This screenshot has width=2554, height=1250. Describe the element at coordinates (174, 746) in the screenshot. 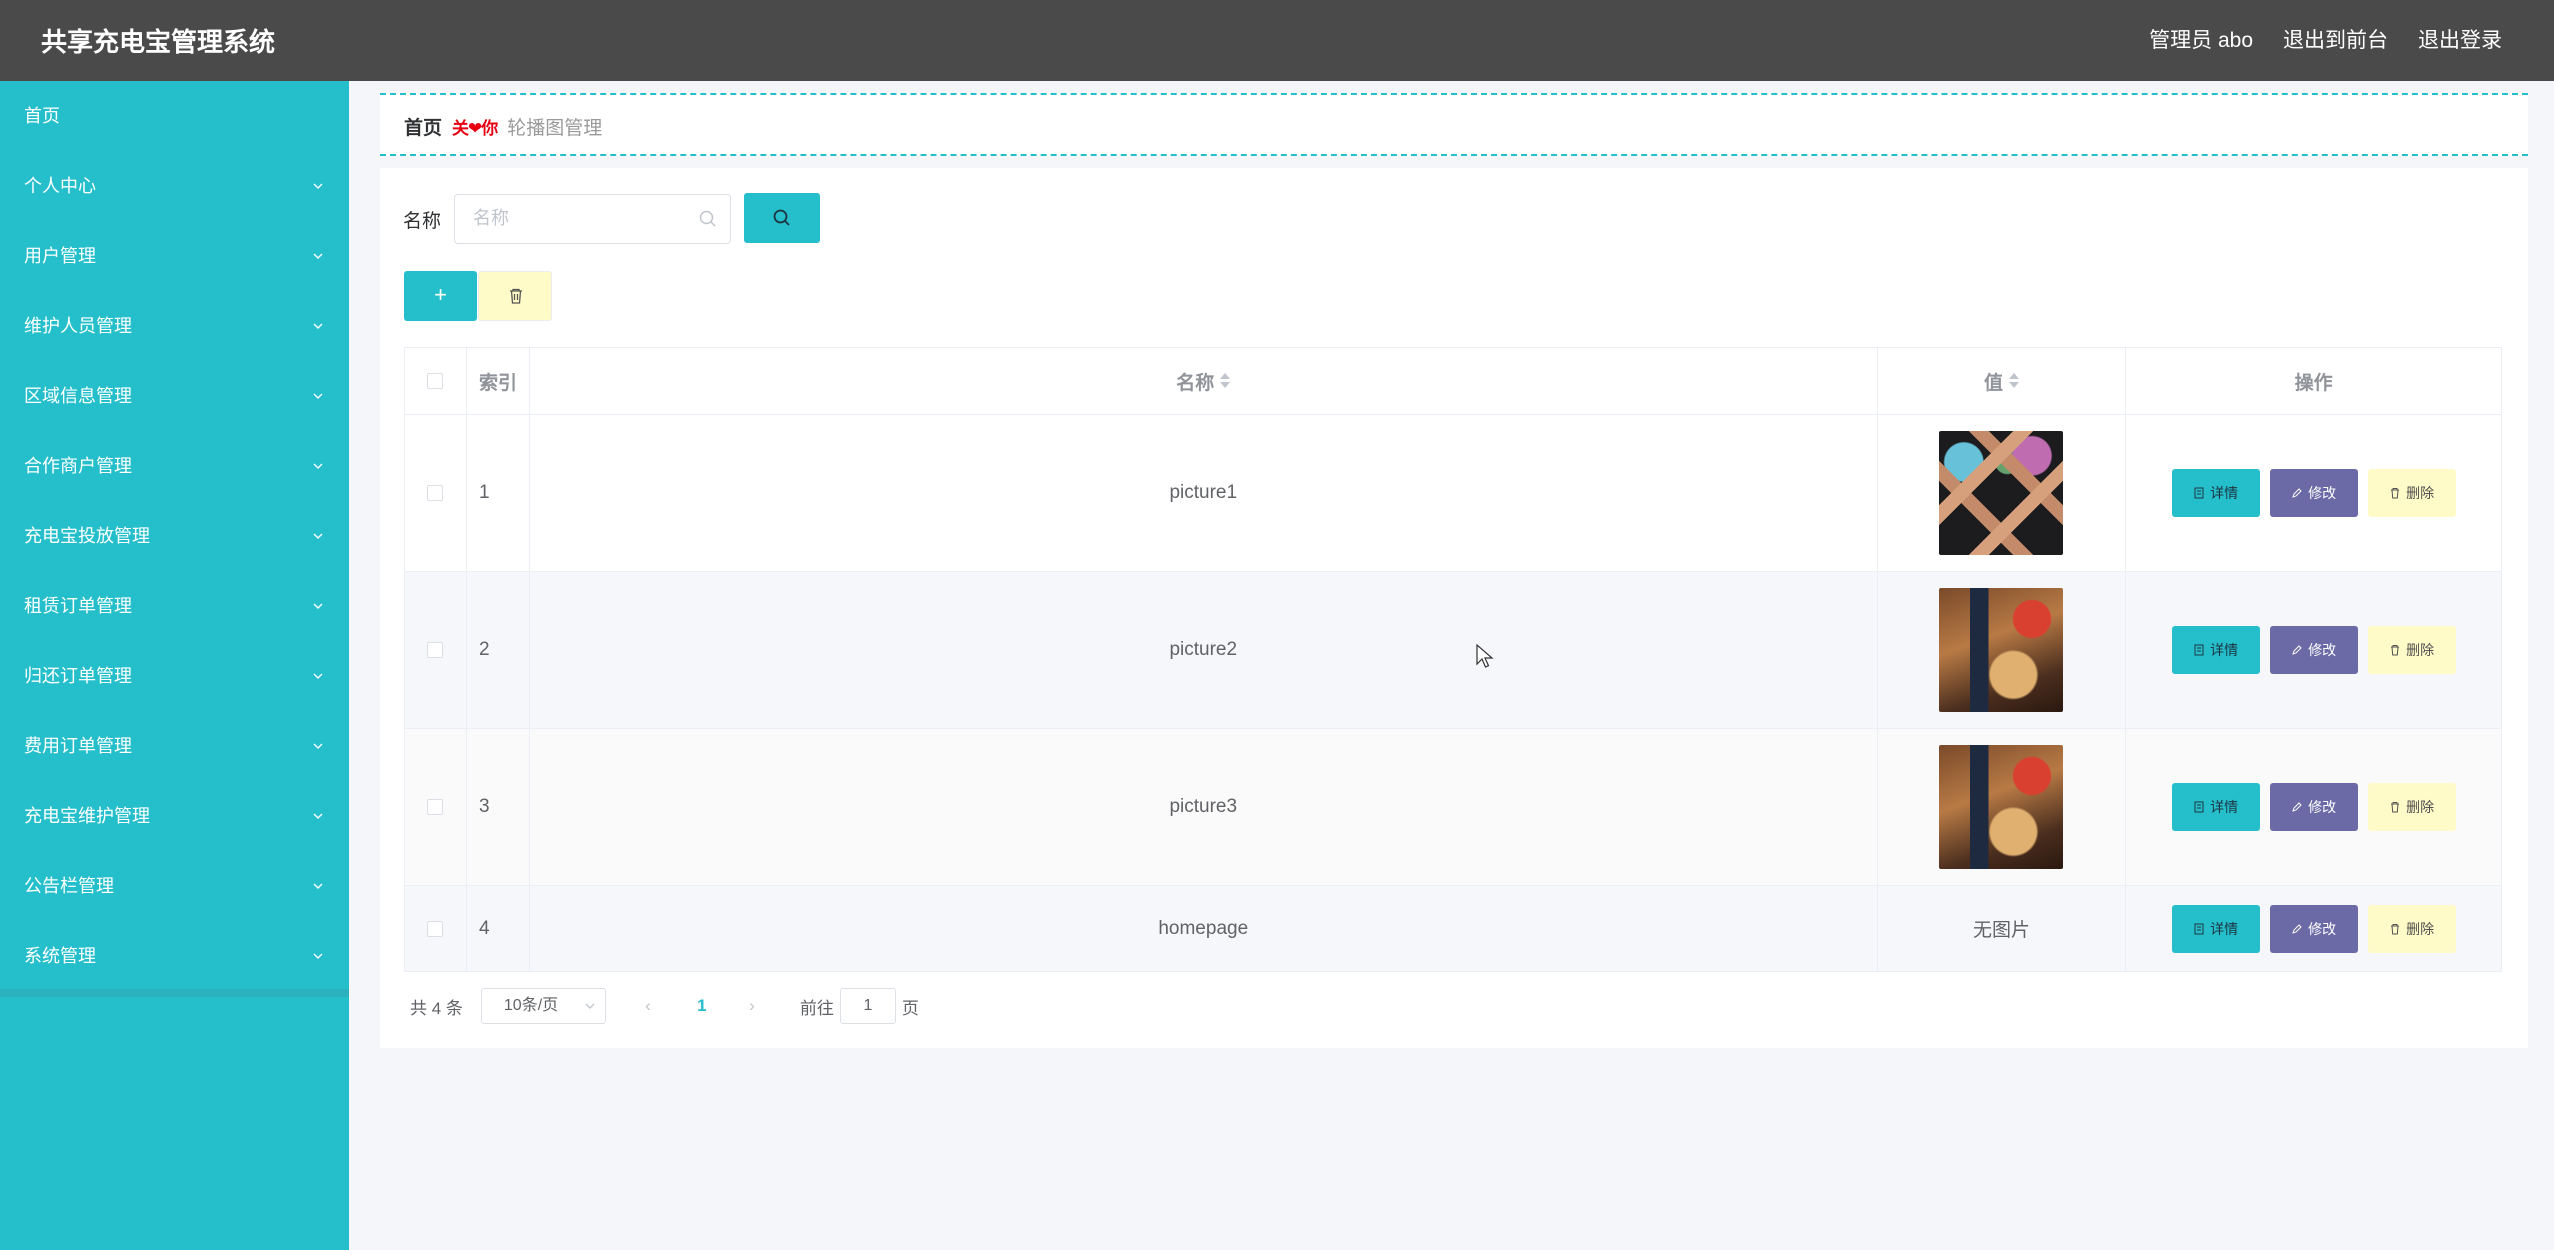

I see `sidebar-item-fee-orders: 费用订单管理` at that location.